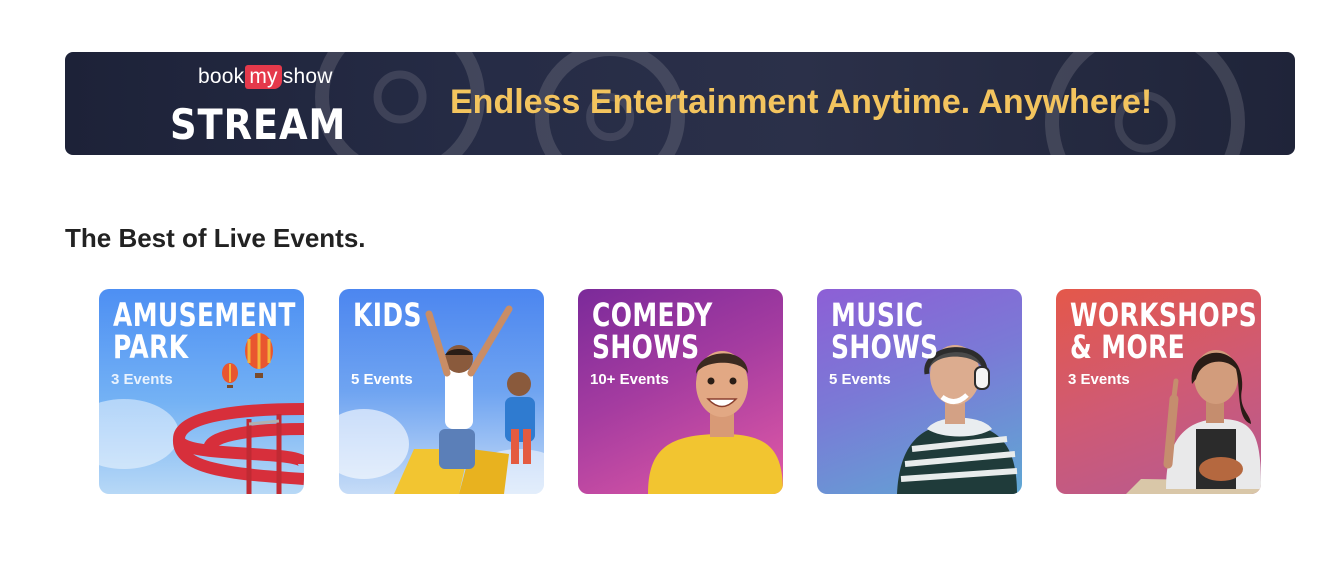 This screenshot has width=1344, height=581. Describe the element at coordinates (204, 331) in the screenshot. I see `card-title: AMUSEMENT PARK` at that location.